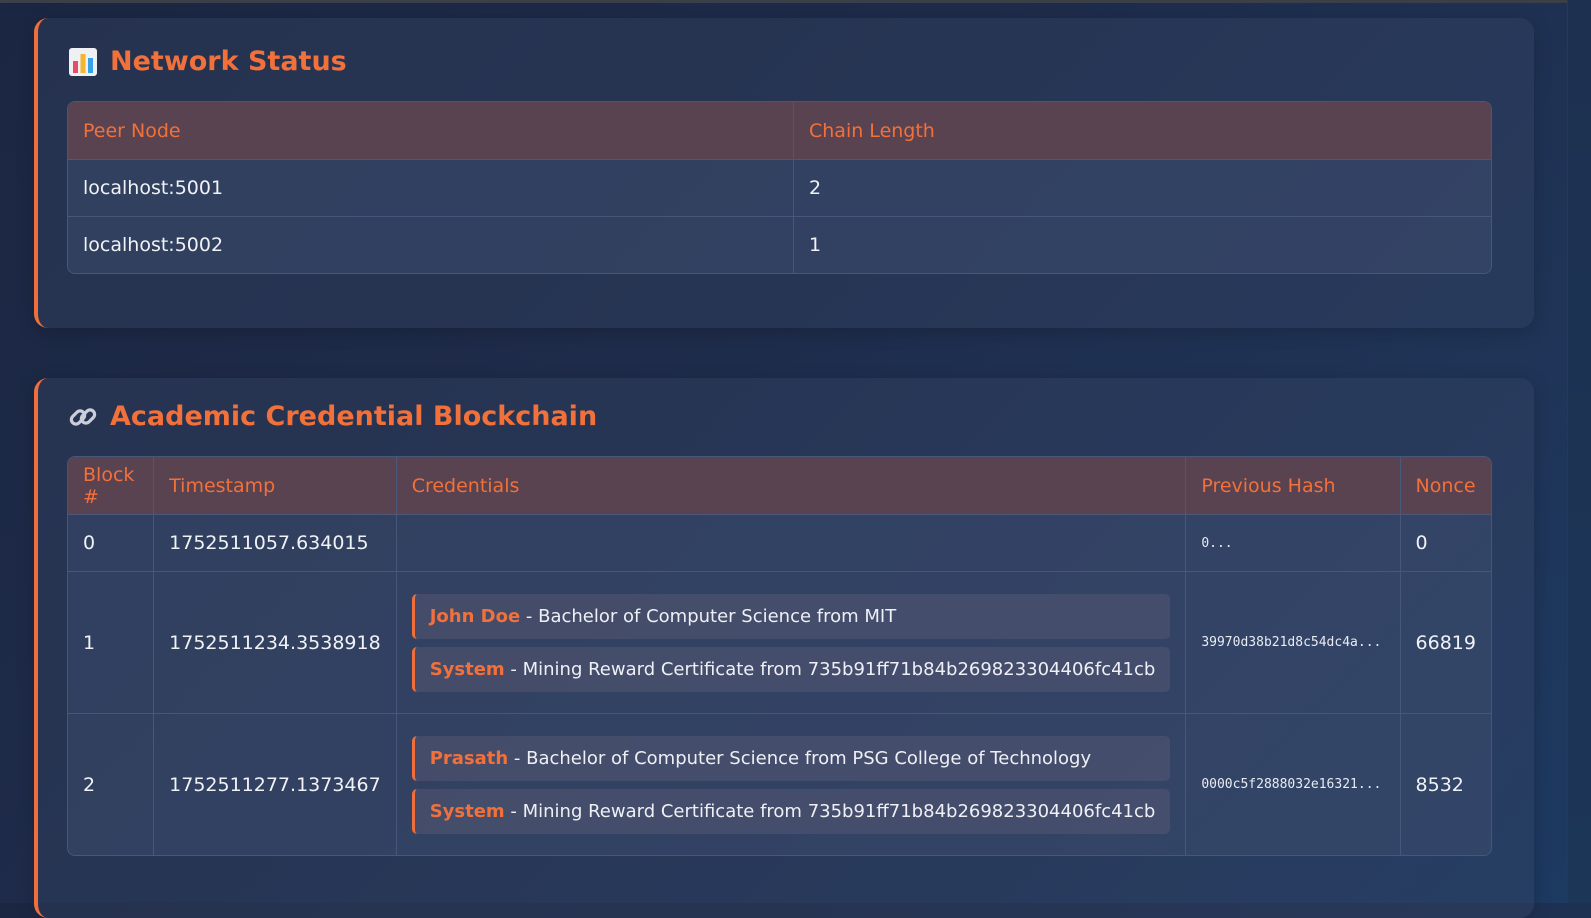 This screenshot has width=1591, height=918. I want to click on credentials-cell, so click(791, 543).